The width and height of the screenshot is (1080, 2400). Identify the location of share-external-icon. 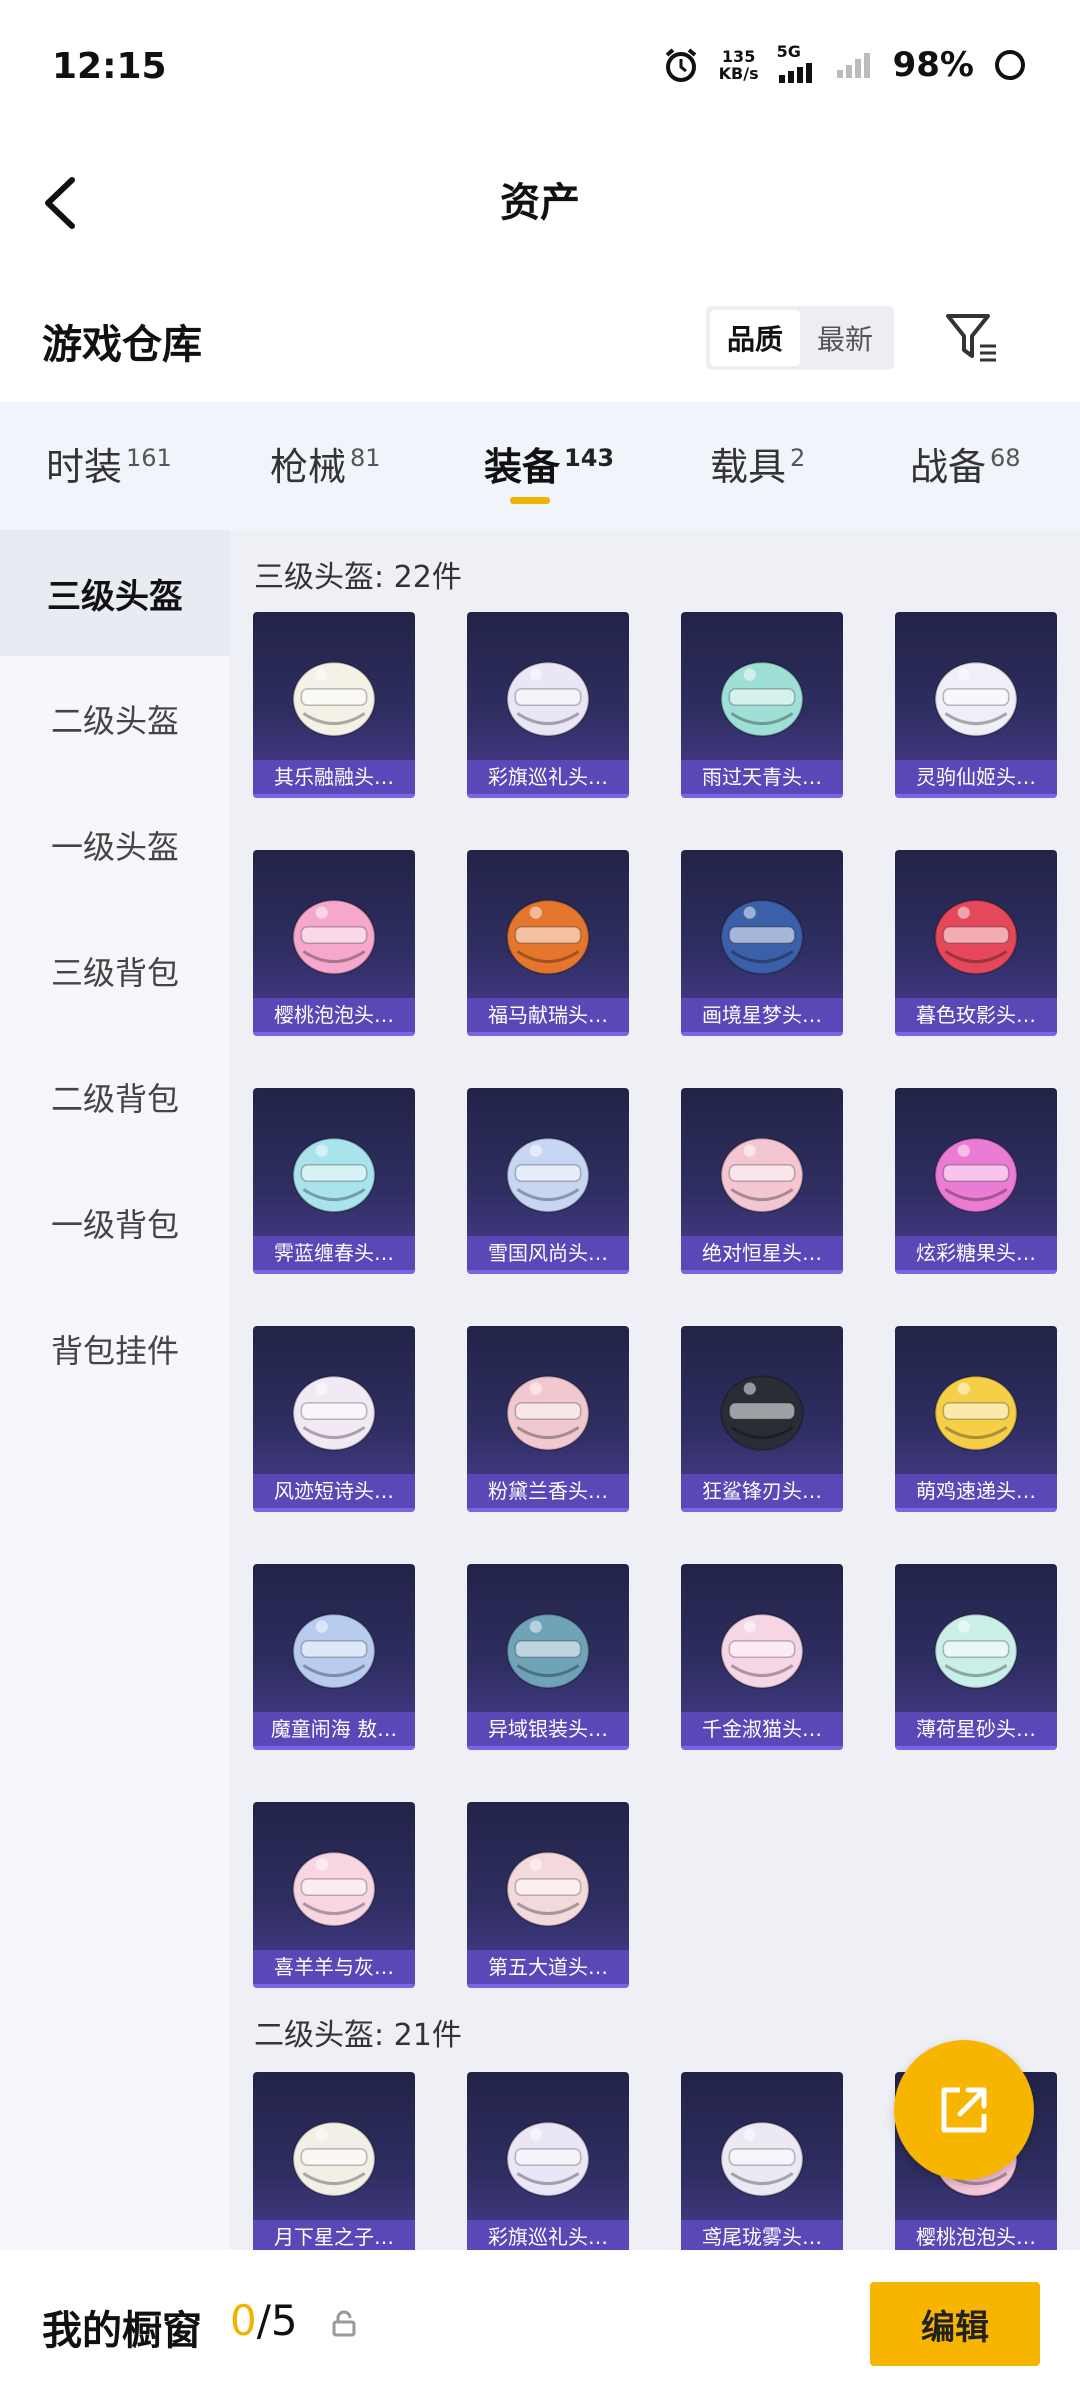
(964, 2110).